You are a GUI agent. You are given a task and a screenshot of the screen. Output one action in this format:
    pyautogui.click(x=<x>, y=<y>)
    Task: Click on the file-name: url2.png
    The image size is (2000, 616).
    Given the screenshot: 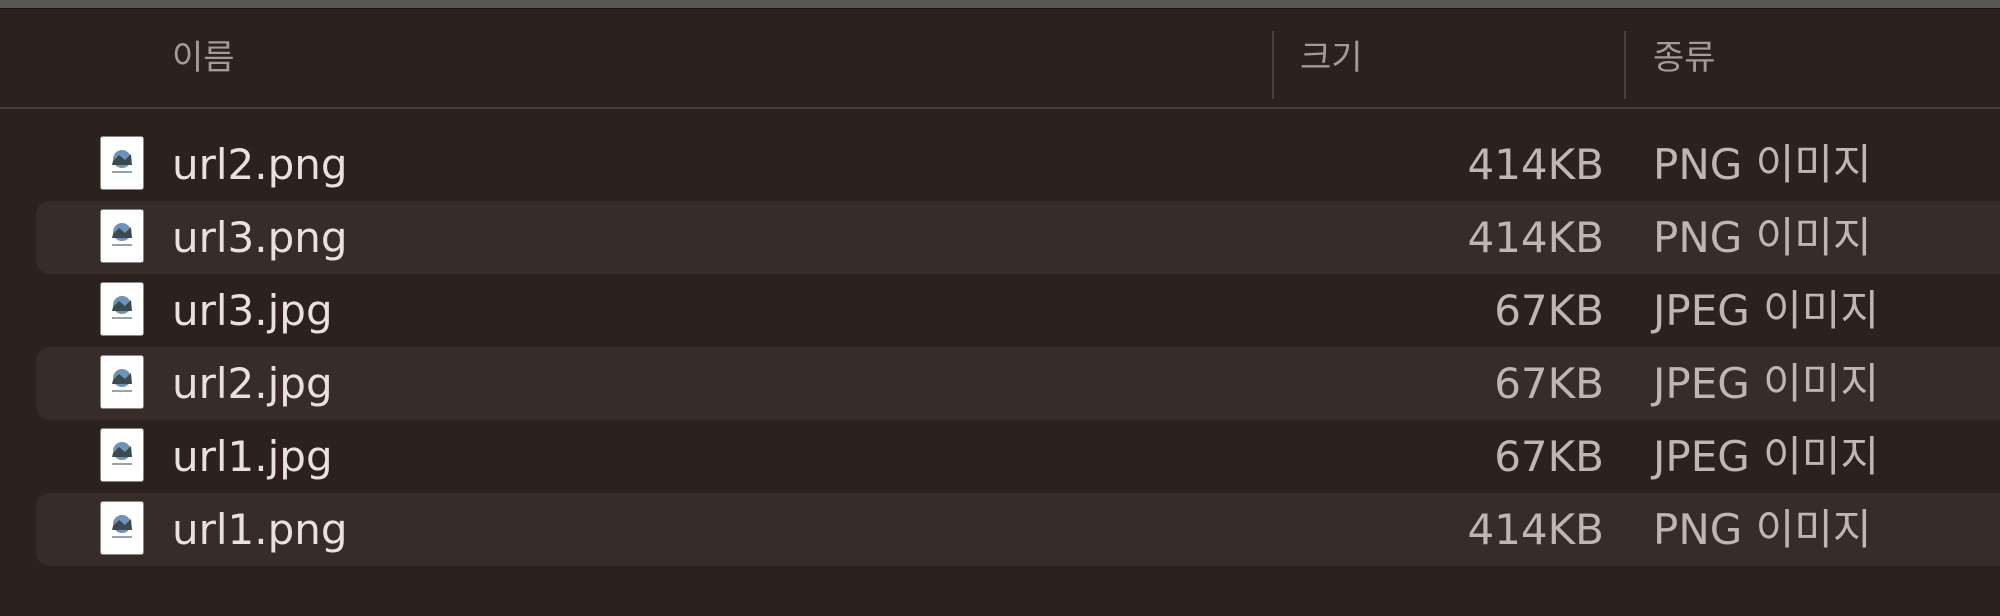 What is the action you would take?
    pyautogui.click(x=260, y=164)
    